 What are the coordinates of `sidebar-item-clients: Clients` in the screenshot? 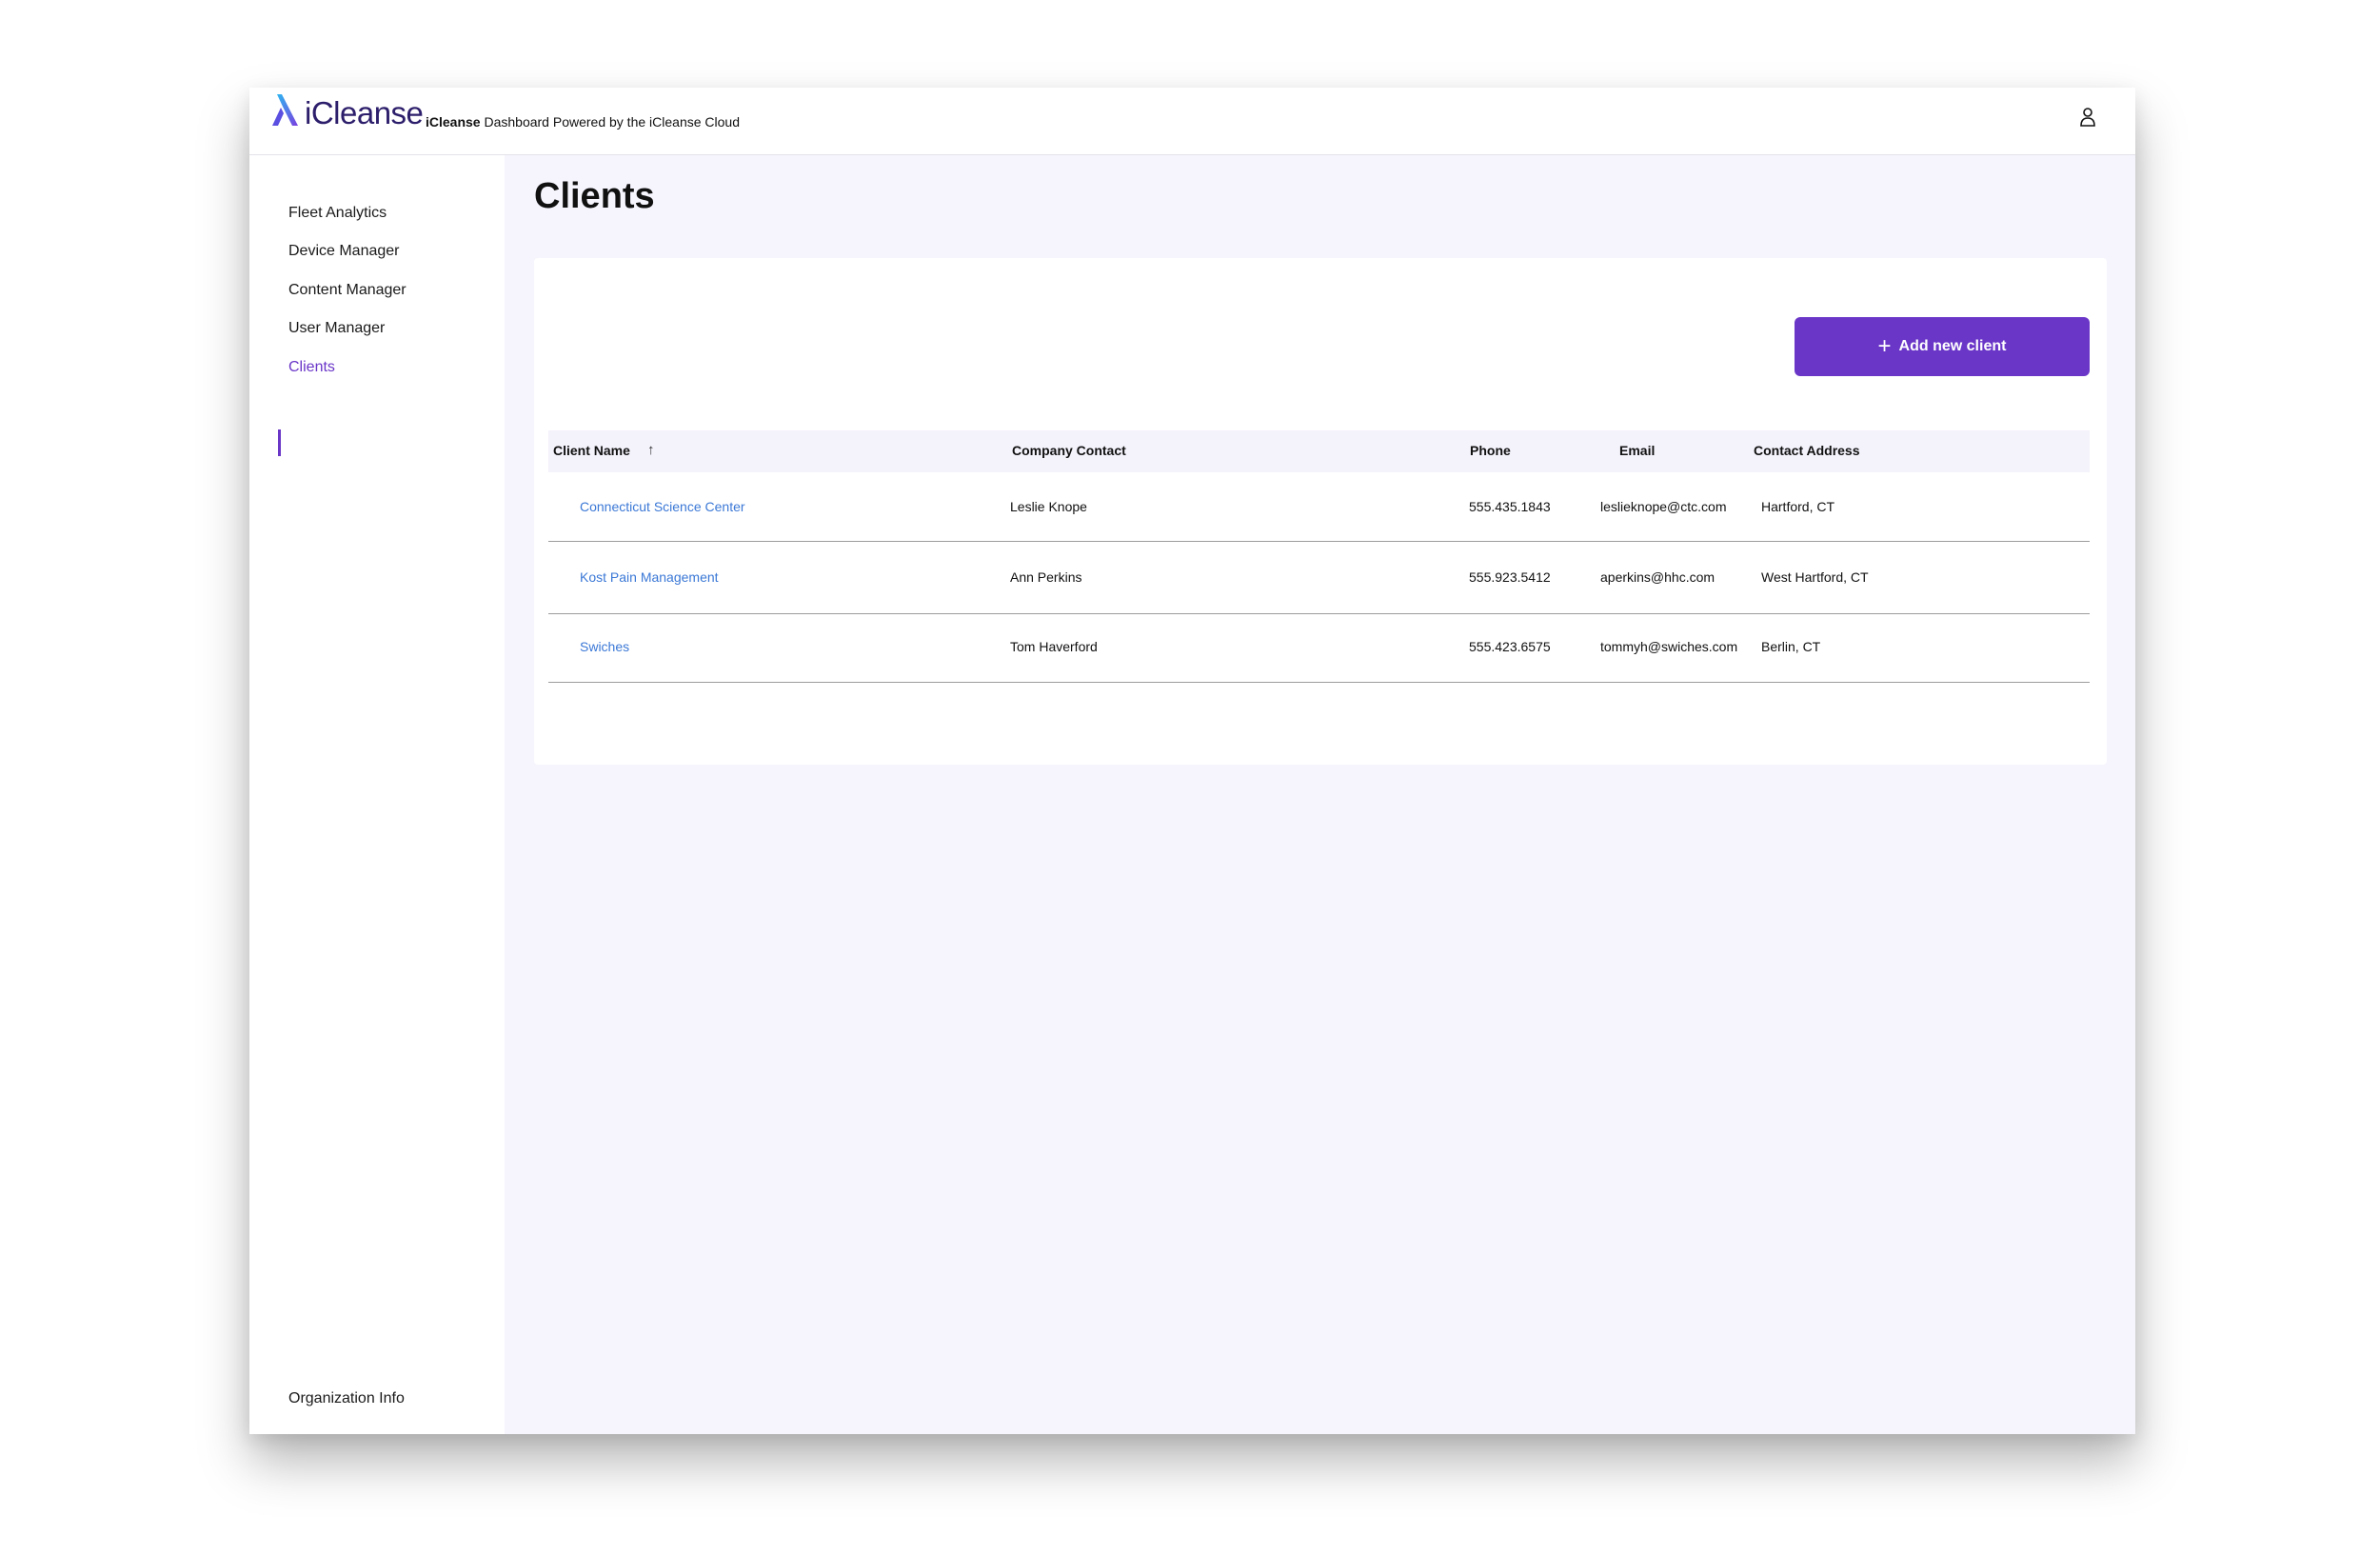 It's located at (311, 367).